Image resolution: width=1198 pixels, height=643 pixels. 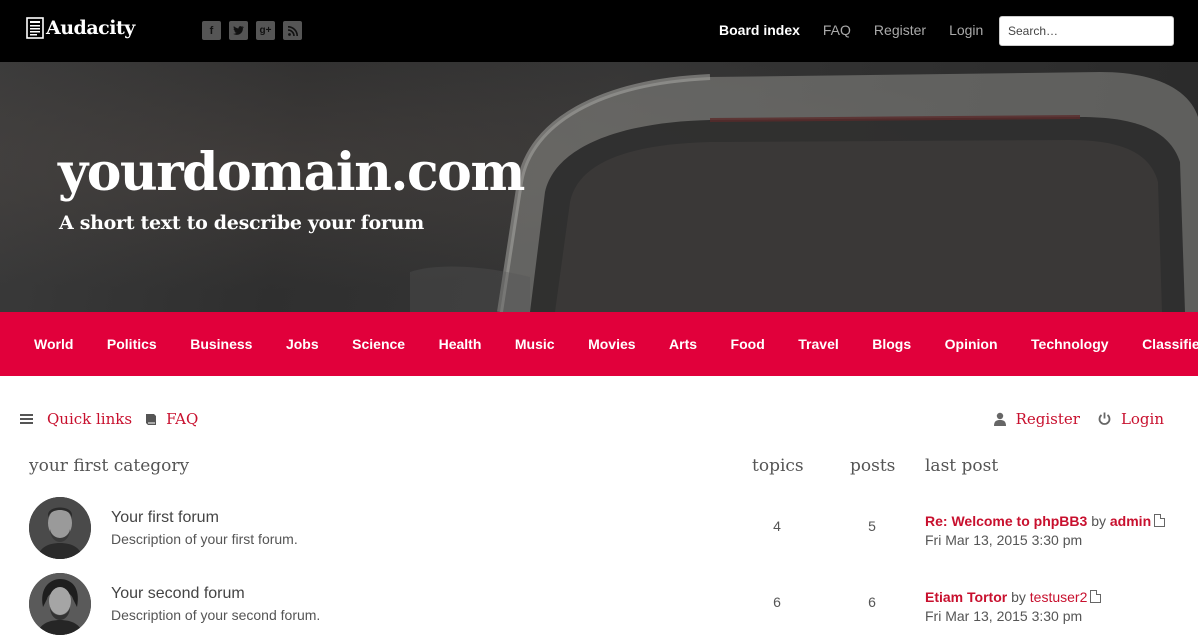 I want to click on category-business: Business, so click(x=221, y=344).